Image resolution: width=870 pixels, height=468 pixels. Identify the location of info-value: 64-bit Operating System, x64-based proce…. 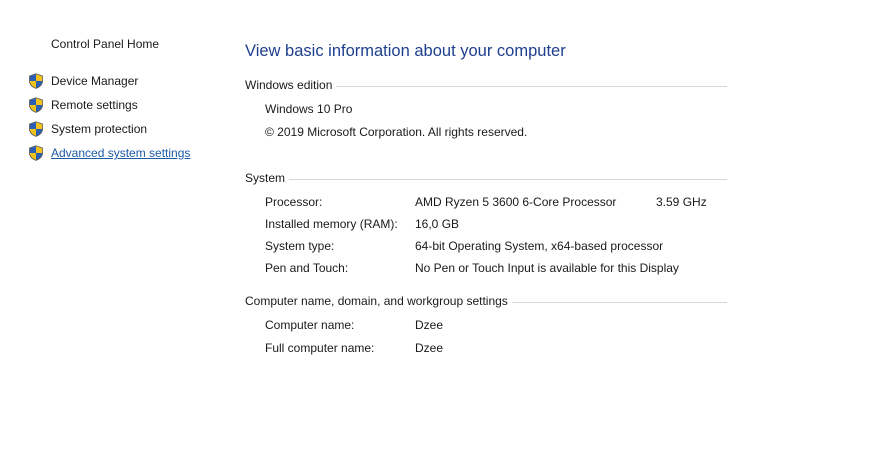
(539, 246).